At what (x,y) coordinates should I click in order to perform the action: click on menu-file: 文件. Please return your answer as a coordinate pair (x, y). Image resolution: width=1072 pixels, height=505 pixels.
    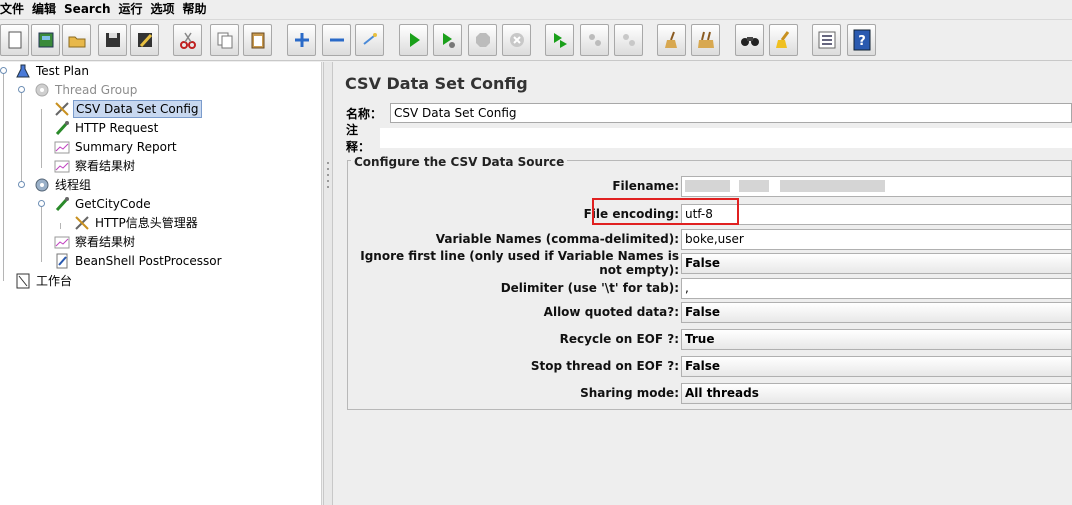
    Looking at the image, I should click on (15, 9).